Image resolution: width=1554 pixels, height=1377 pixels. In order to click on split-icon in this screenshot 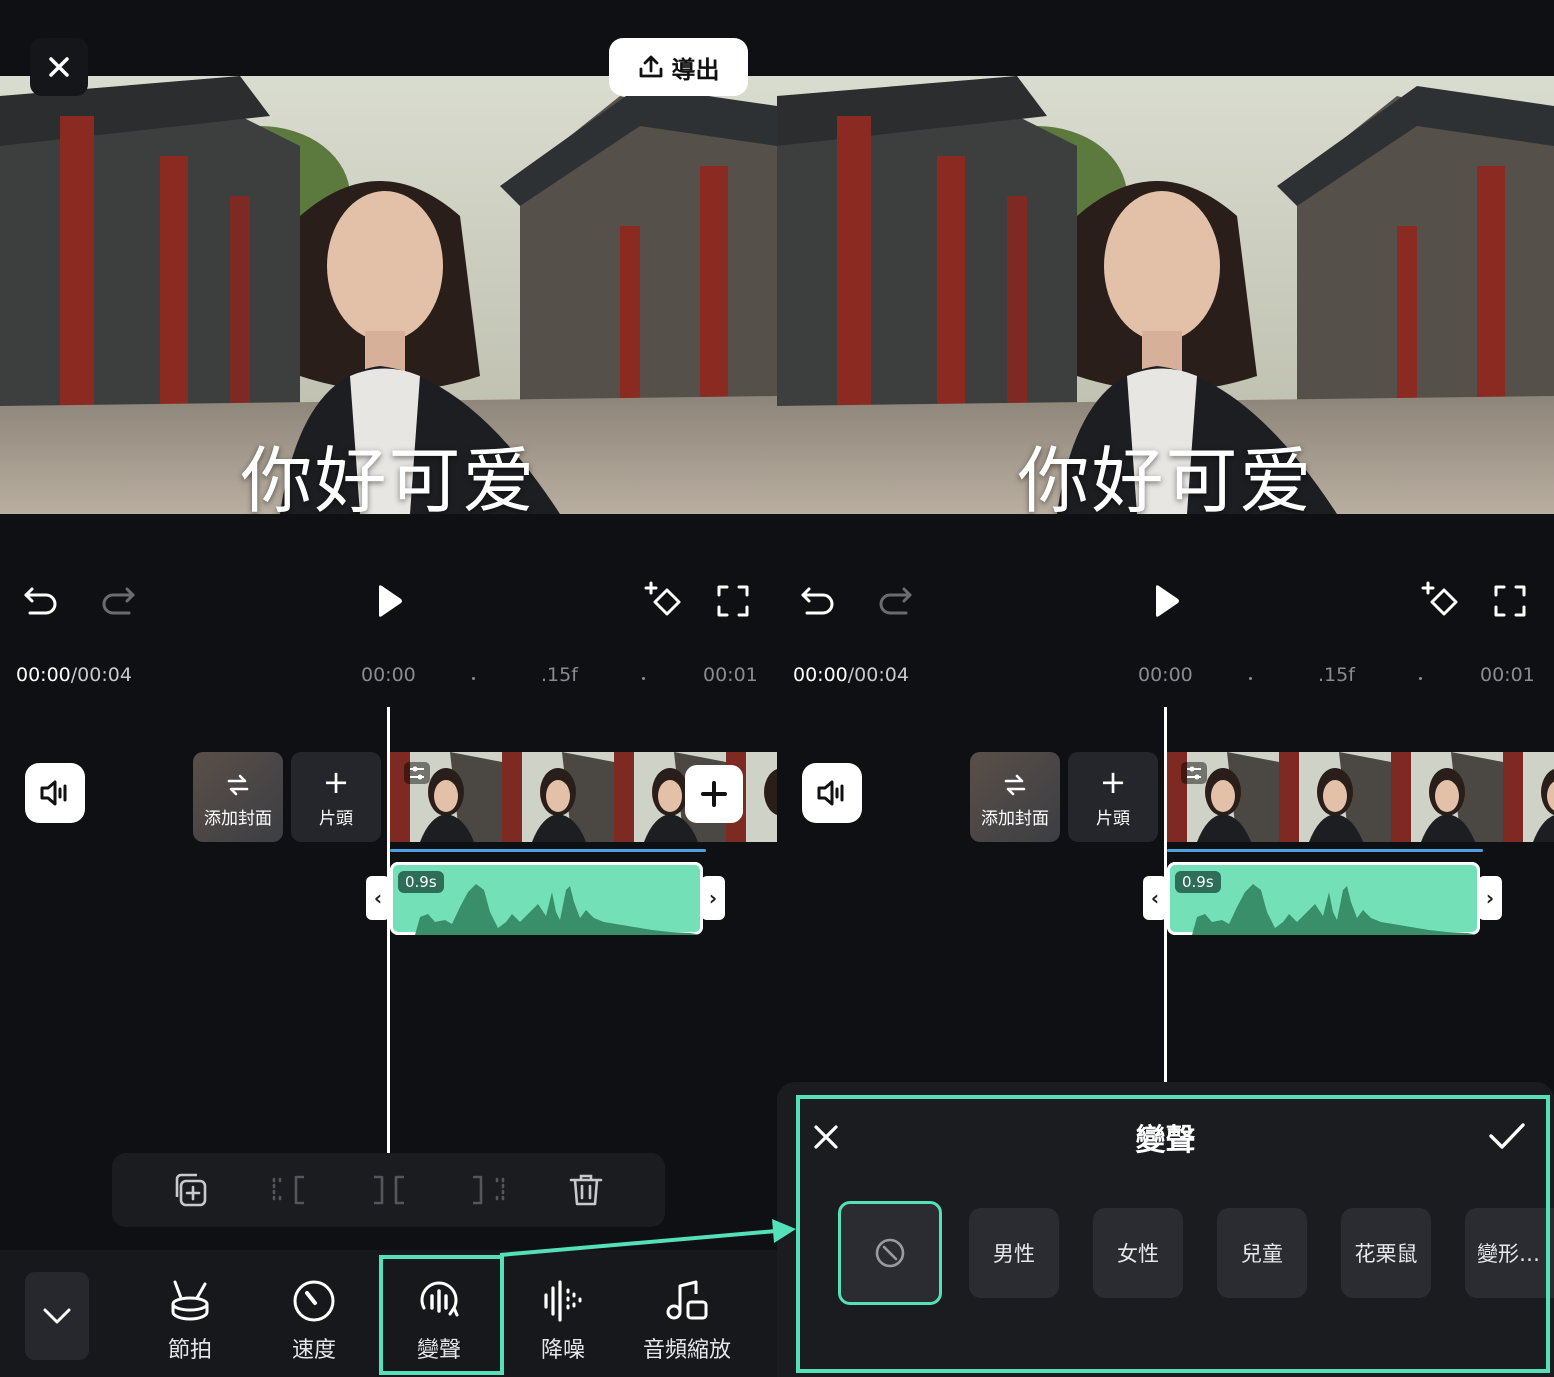, I will do `click(389, 1190)`.